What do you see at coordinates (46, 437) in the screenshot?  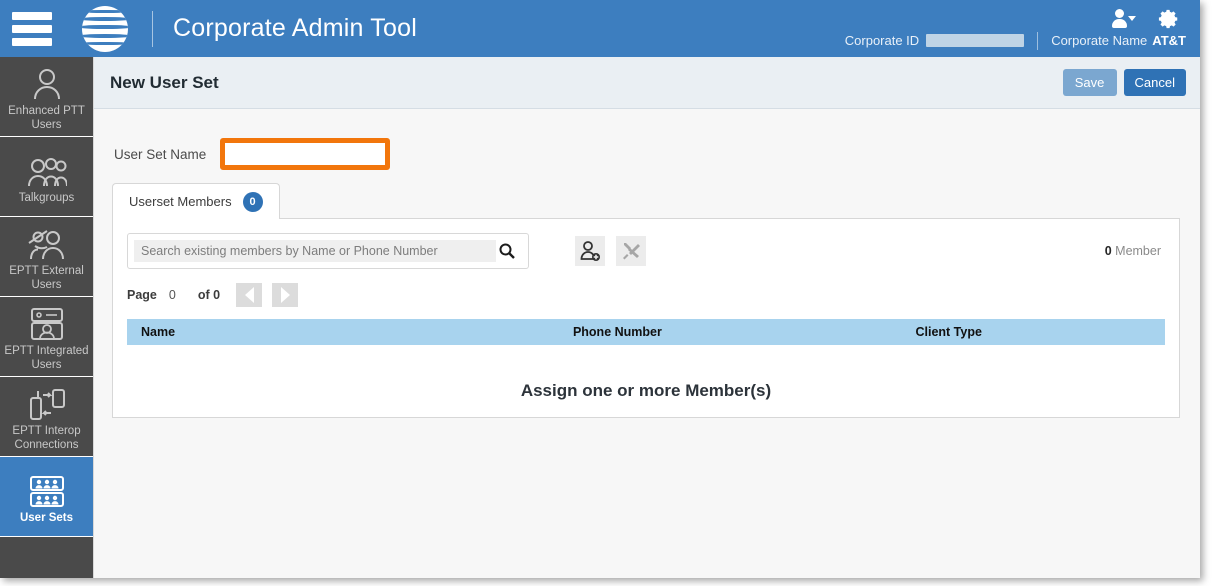 I see `sidebar-item-label: EPTT Interop Connections` at bounding box center [46, 437].